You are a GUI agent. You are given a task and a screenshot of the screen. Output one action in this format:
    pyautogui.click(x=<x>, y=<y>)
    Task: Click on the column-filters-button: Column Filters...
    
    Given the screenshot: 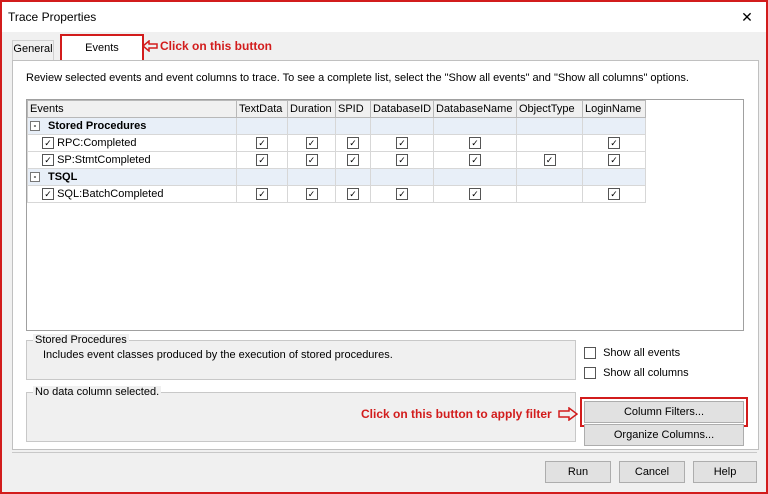 What is the action you would take?
    pyautogui.click(x=664, y=412)
    